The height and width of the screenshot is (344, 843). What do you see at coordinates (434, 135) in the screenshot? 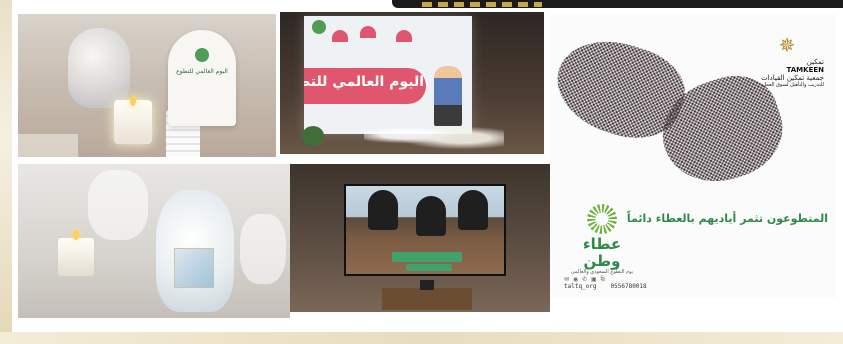
I see `white-flowers` at bounding box center [434, 135].